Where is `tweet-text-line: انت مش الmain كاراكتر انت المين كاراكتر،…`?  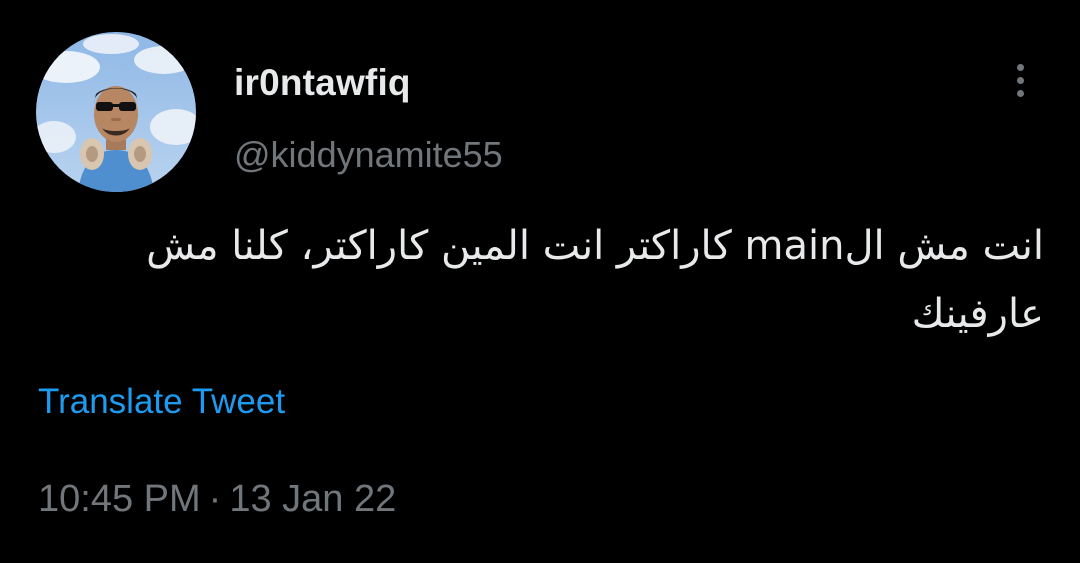
tweet-text-line: انت مش الmain كاراكتر انت المين كاراكتر،… is located at coordinates (595, 246).